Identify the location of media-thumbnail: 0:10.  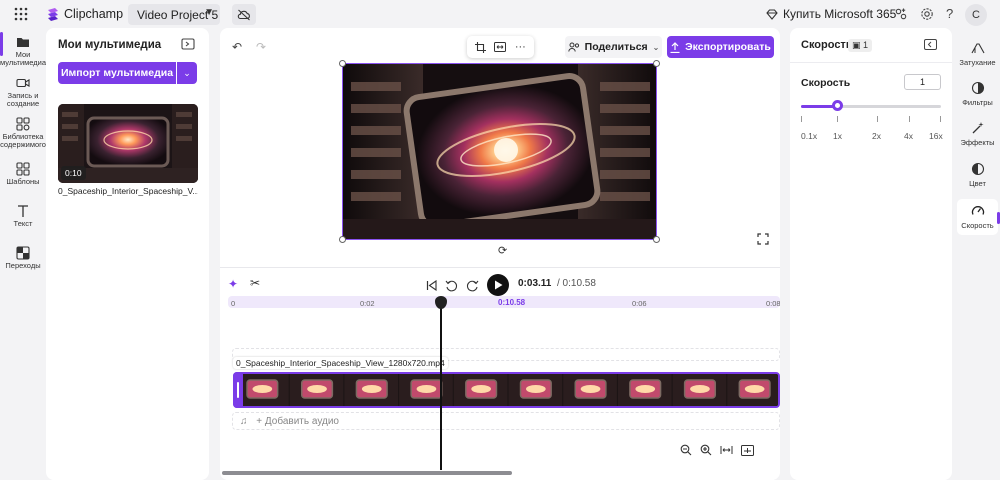
(128, 143).